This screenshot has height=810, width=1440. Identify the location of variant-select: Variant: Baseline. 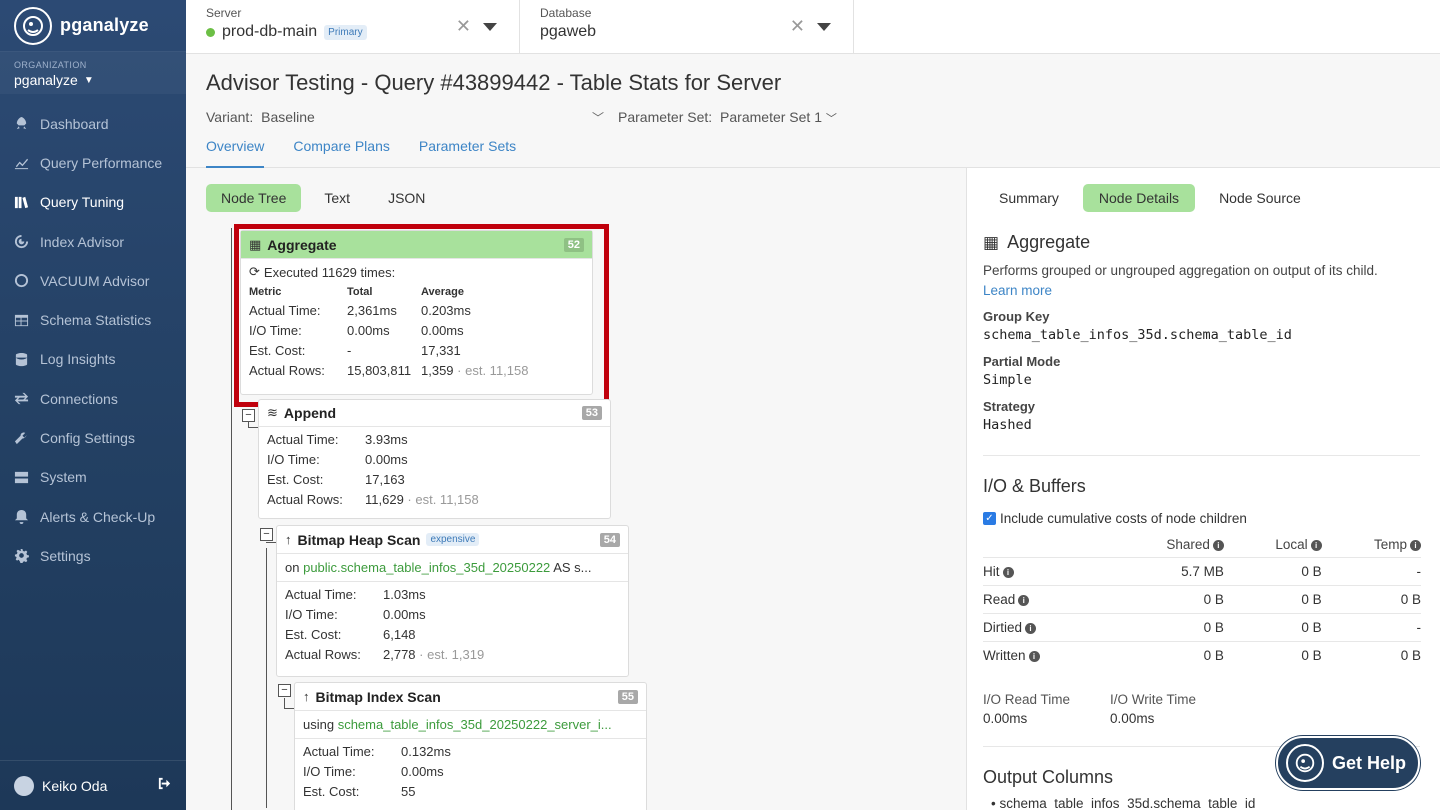
(406, 117).